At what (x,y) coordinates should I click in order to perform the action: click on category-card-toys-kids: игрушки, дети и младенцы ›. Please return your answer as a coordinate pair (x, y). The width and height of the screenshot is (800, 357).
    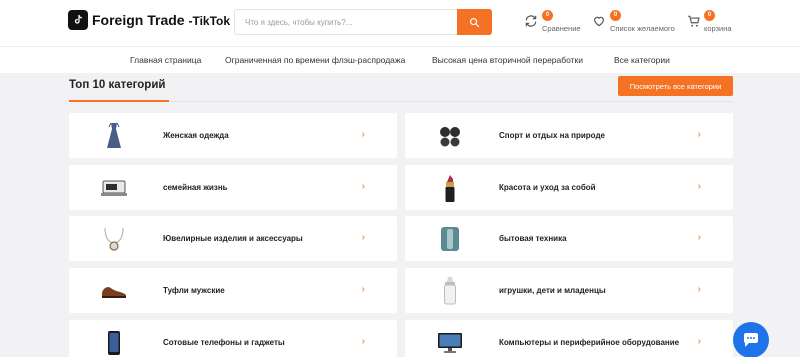
    Looking at the image, I should click on (569, 290).